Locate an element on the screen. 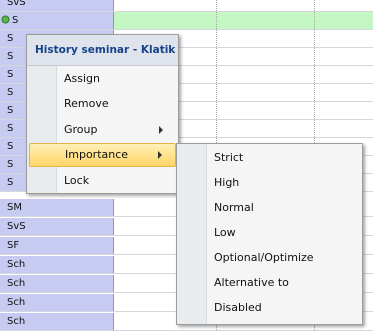 This screenshot has height=335, width=373. menu-item-label: Alternative to is located at coordinates (251, 282).